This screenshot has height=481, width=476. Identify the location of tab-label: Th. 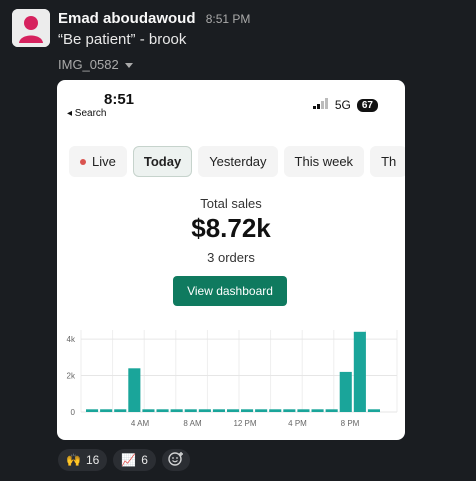
(389, 161).